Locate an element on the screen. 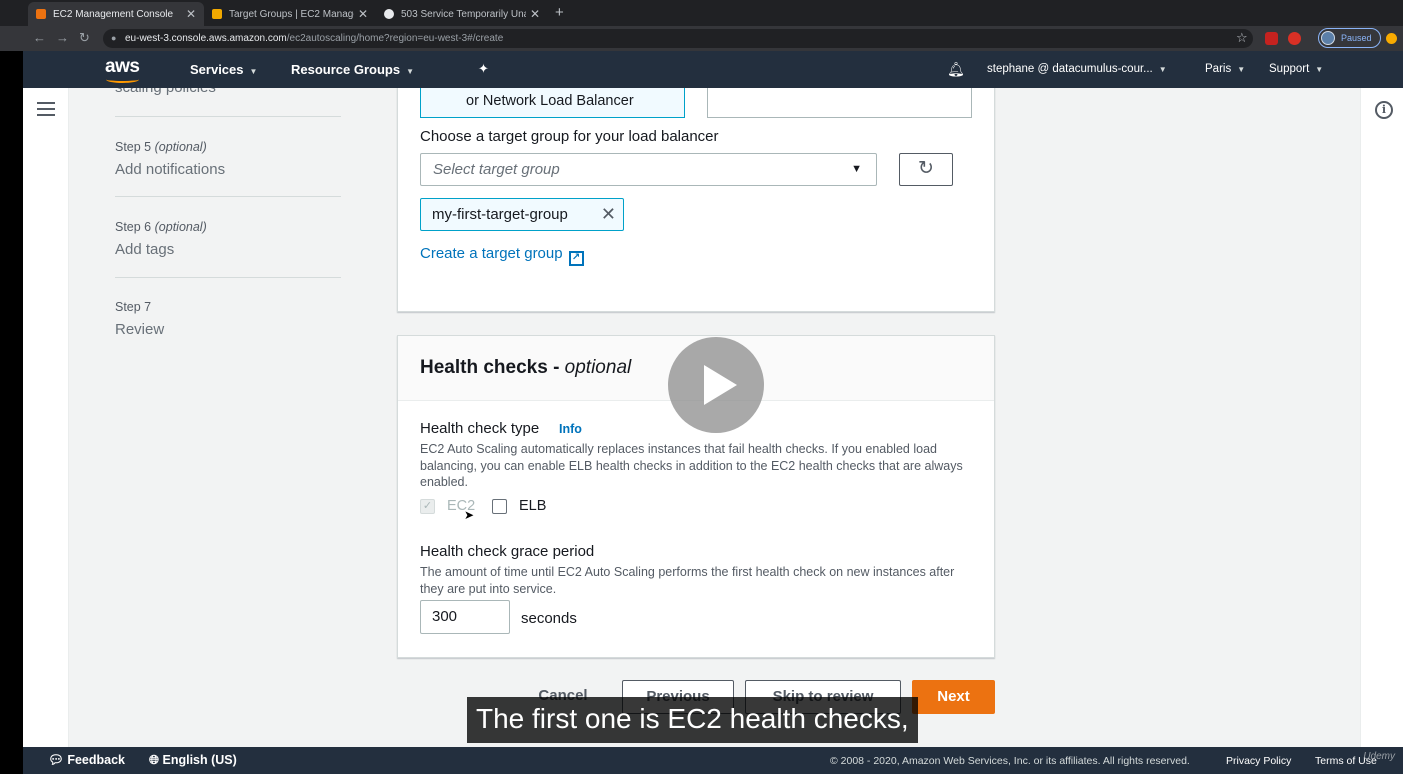  step-6-label: Step 6 (optional) is located at coordinates (161, 227).